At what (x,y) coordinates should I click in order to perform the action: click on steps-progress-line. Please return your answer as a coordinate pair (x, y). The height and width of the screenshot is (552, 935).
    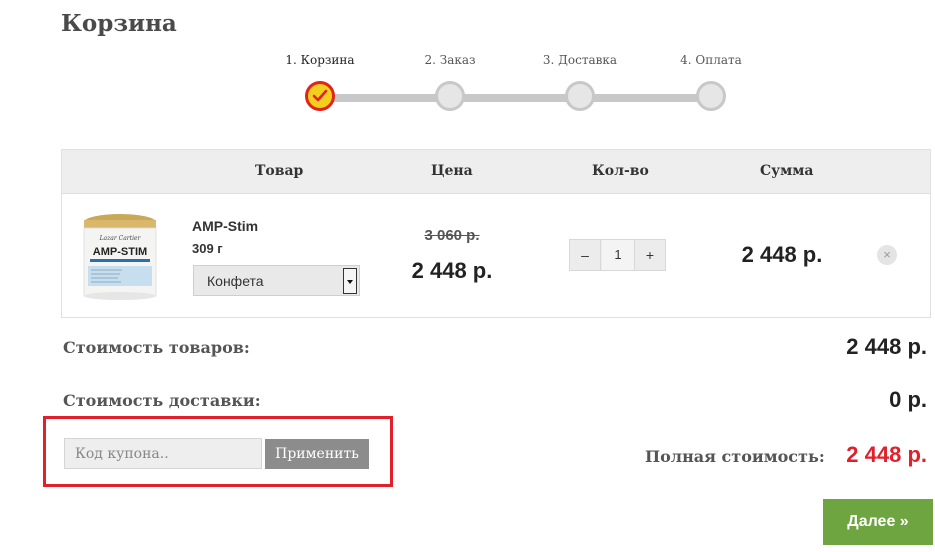
    Looking at the image, I should click on (517, 98).